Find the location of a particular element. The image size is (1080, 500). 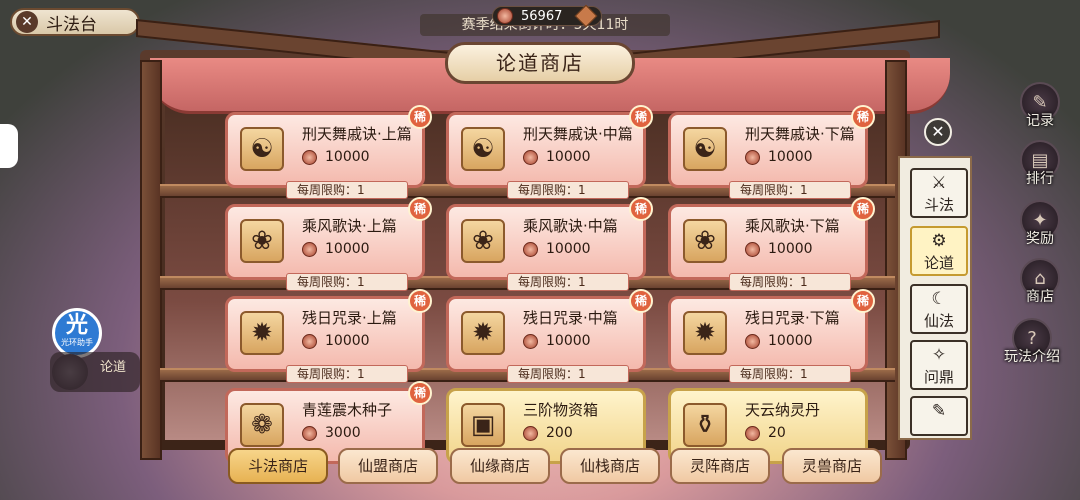

category-icon: ✧ is located at coordinates (939, 355).